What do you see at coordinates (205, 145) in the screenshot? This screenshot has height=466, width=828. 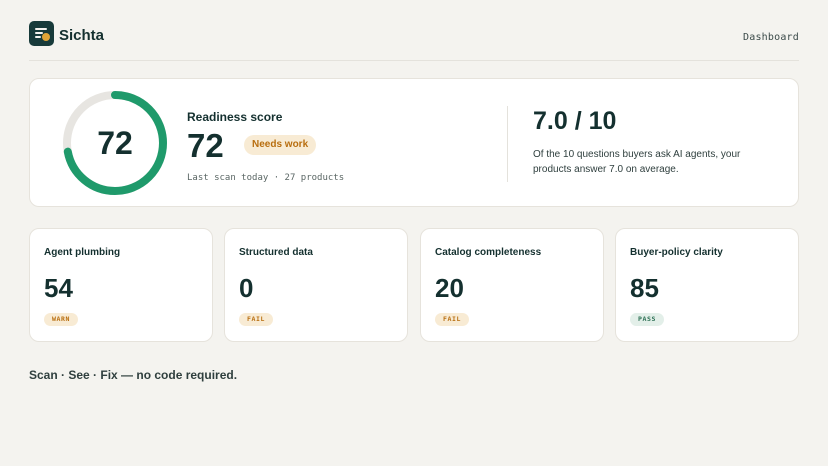 I see `readiness-score-value: 72` at bounding box center [205, 145].